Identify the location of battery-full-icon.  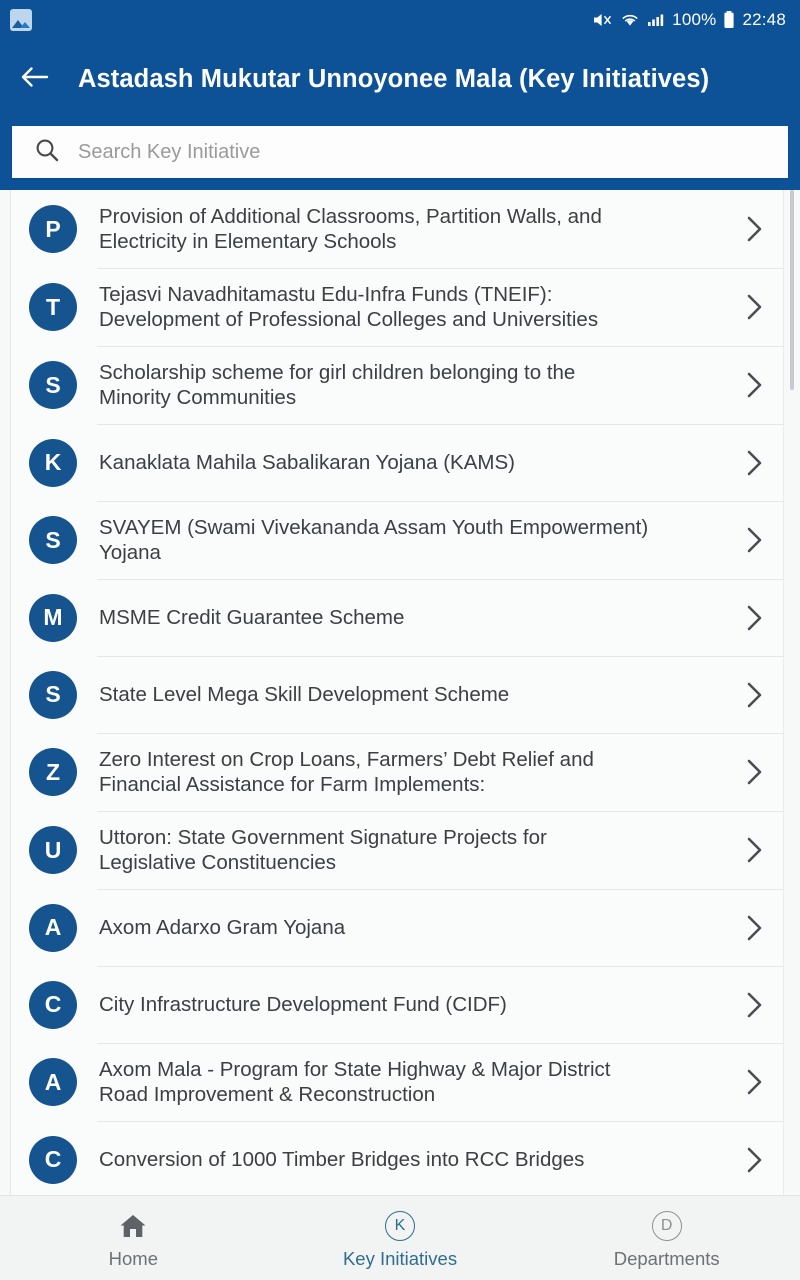
(729, 20).